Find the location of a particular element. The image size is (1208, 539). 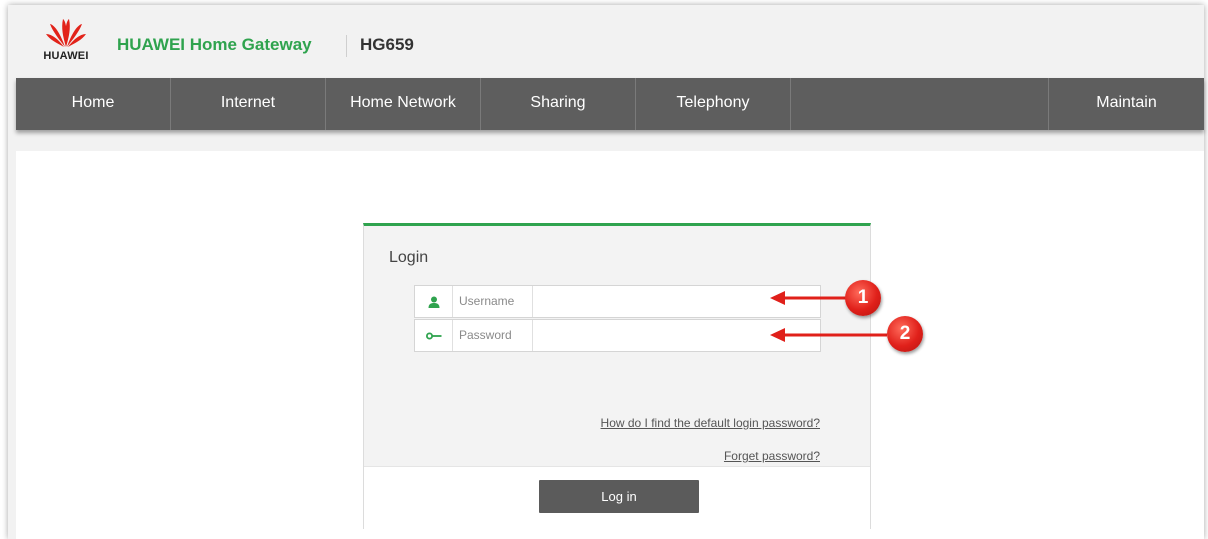

username-label: Username is located at coordinates (492, 301).